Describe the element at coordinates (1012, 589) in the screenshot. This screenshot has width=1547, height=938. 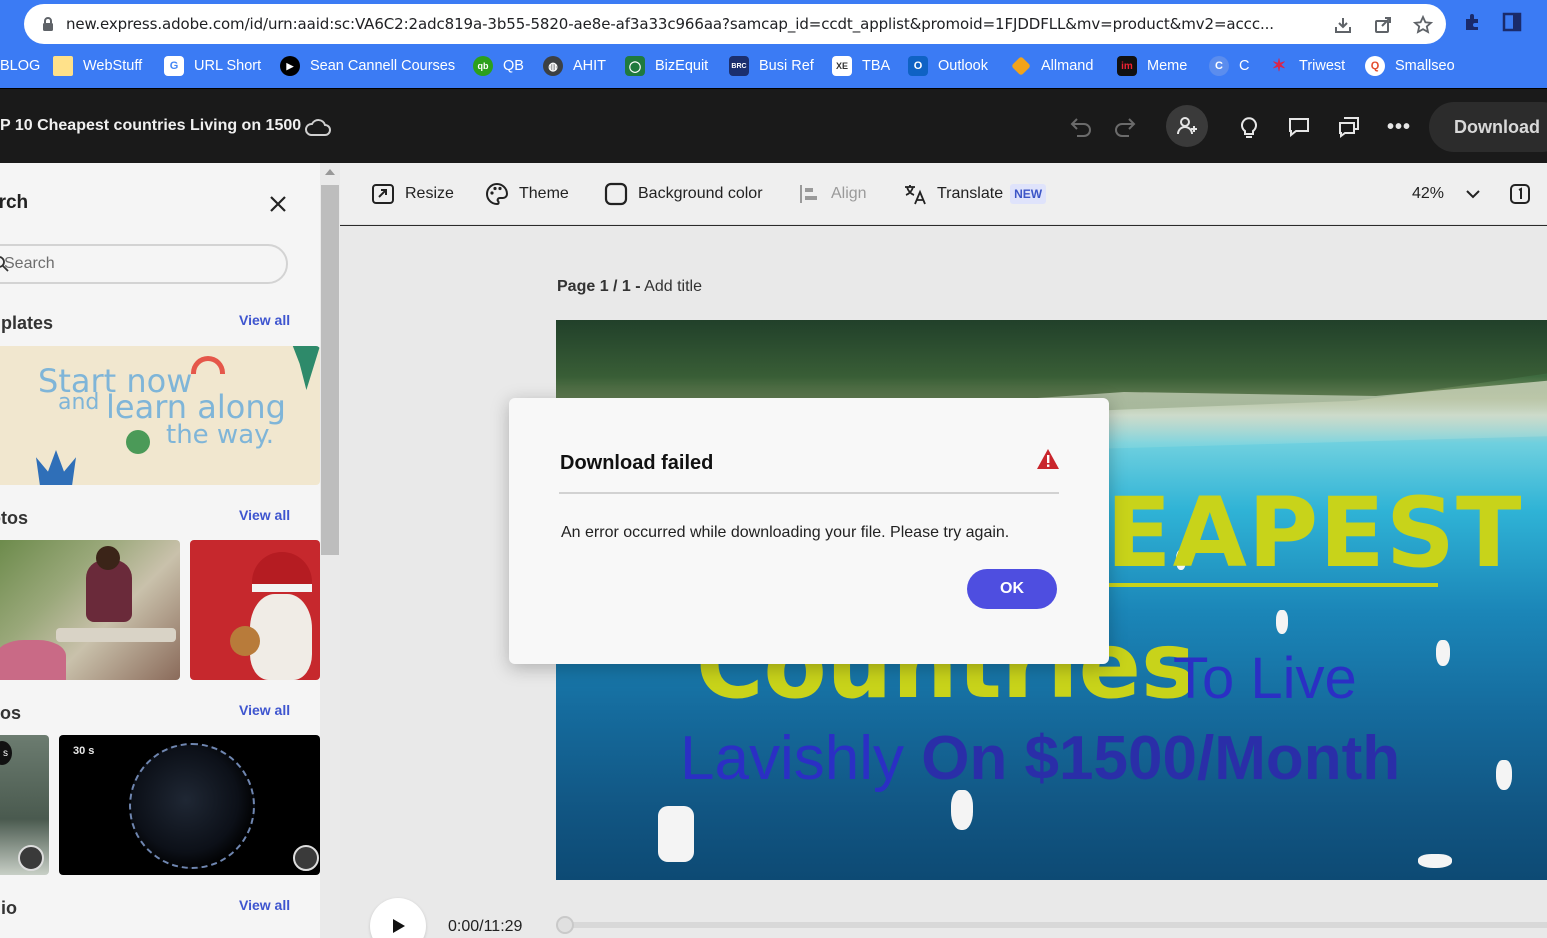
I see `ok-button: OK` at that location.